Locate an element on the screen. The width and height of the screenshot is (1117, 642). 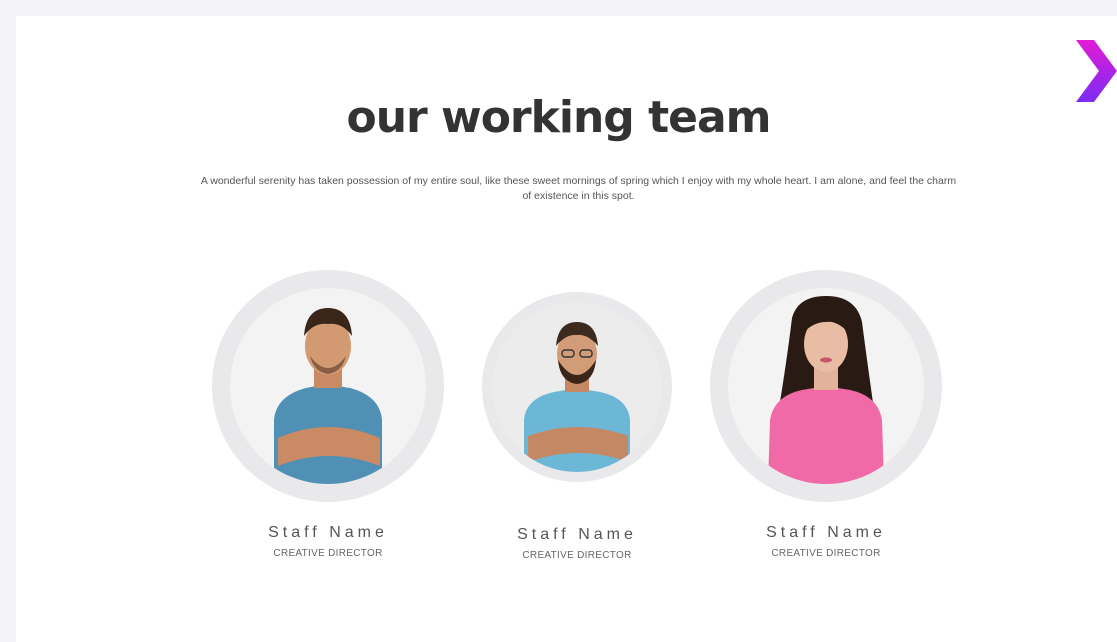
next-slide-button is located at coordinates (1094, 71).